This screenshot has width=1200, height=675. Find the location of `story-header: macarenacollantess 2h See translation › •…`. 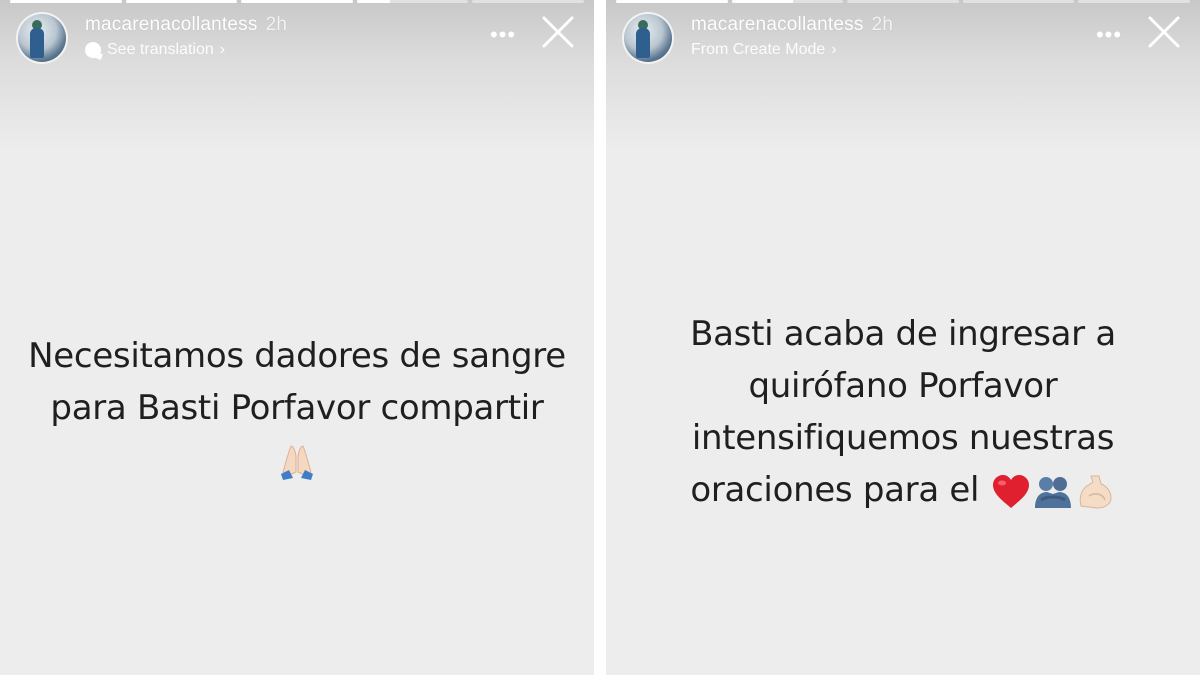

story-header: macarenacollantess 2h See translation › •… is located at coordinates (297, 39).